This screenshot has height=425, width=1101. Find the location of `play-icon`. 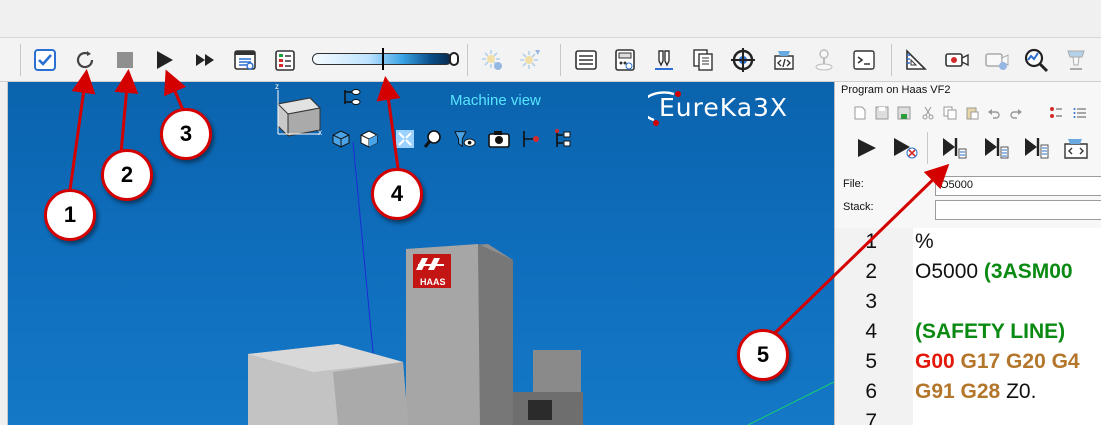

play-icon is located at coordinates (867, 148).